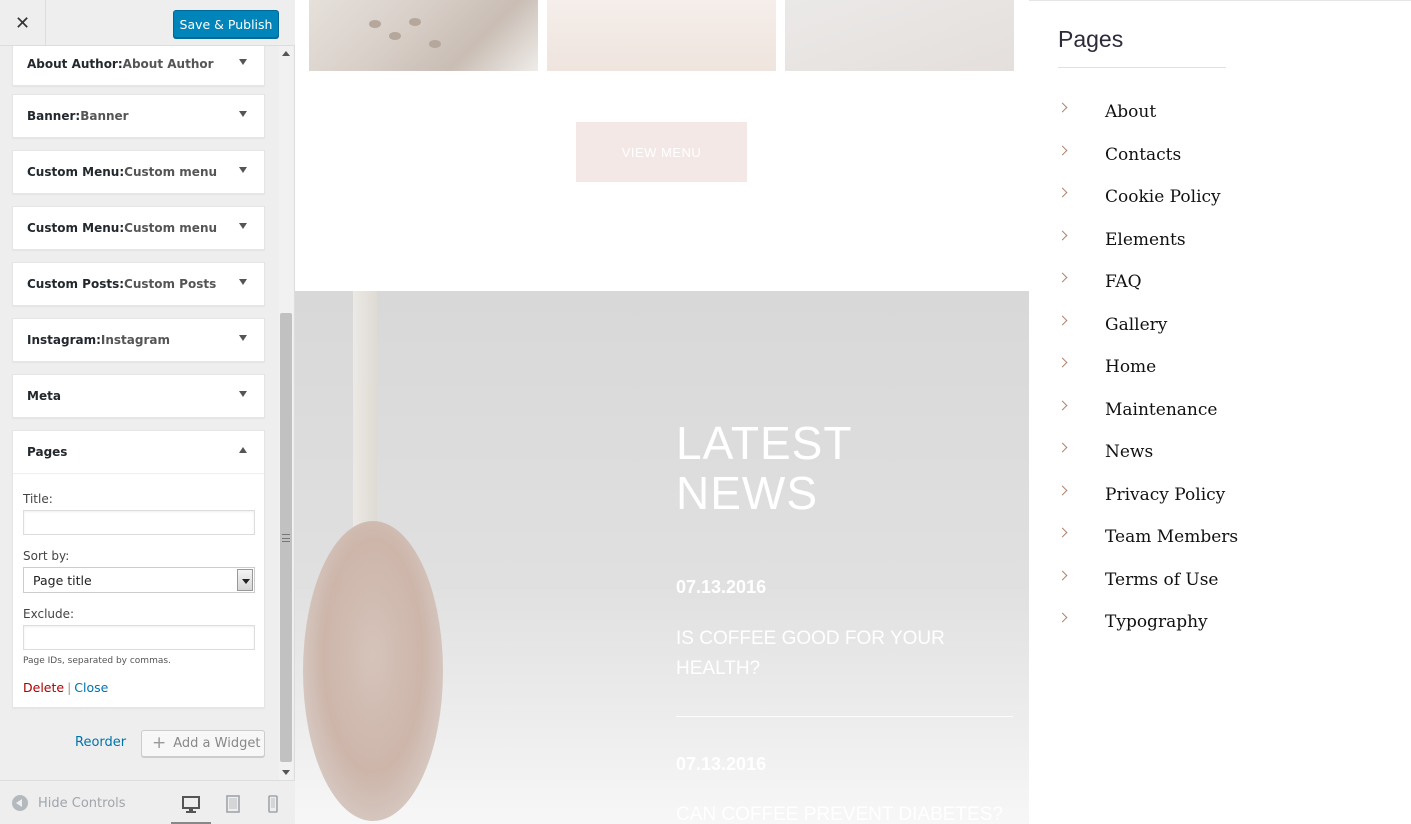  I want to click on page-link: Elements, so click(1145, 240).